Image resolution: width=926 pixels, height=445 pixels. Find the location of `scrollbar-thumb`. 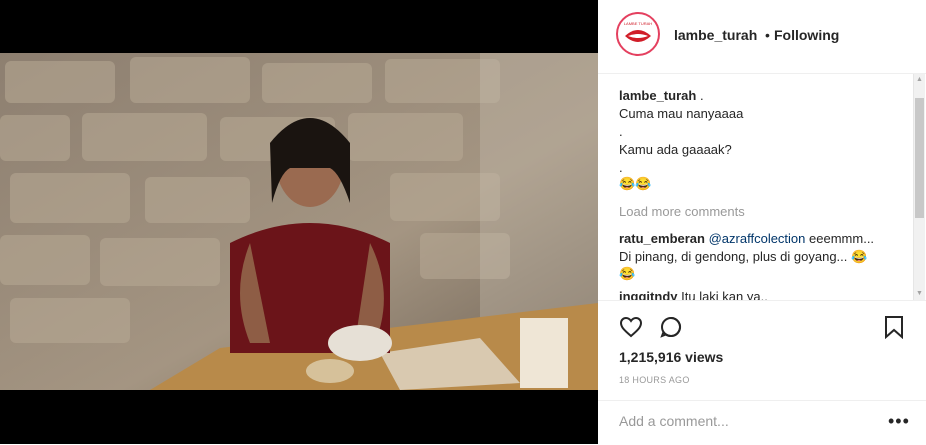

scrollbar-thumb is located at coordinates (919, 158).